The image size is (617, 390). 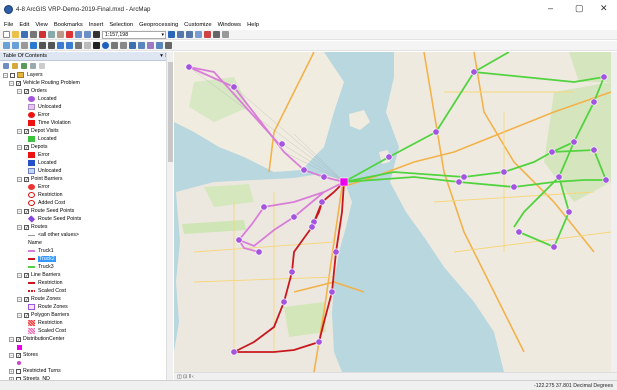 What do you see at coordinates (32, 227) in the screenshot?
I see `toc-layer-row: − ✓ Routes` at bounding box center [32, 227].